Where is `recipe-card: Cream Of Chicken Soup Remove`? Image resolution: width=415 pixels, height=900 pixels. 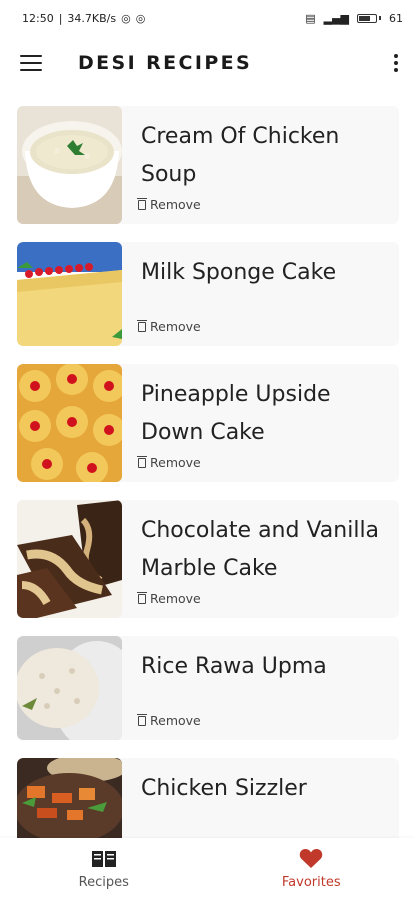 recipe-card: Cream Of Chicken Soup Remove is located at coordinates (208, 165).